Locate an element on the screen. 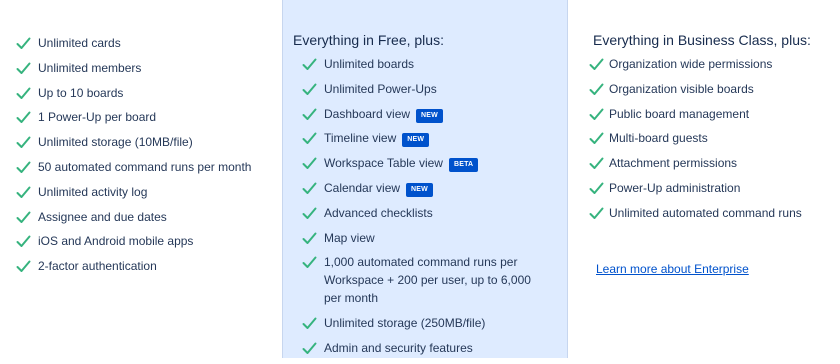  learn-more-enterprise-link: Learn more about Enterprise is located at coordinates (672, 269).